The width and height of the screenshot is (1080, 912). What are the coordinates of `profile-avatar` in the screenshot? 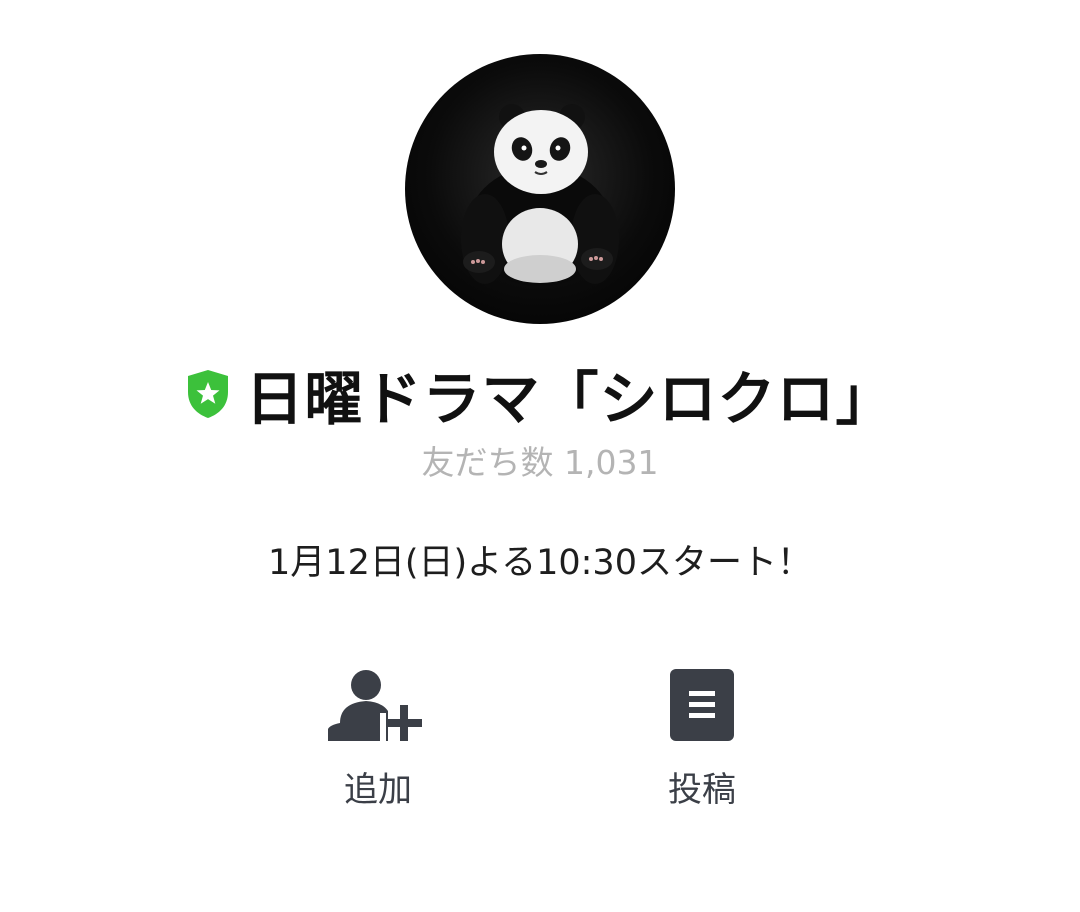 It's located at (540, 189).